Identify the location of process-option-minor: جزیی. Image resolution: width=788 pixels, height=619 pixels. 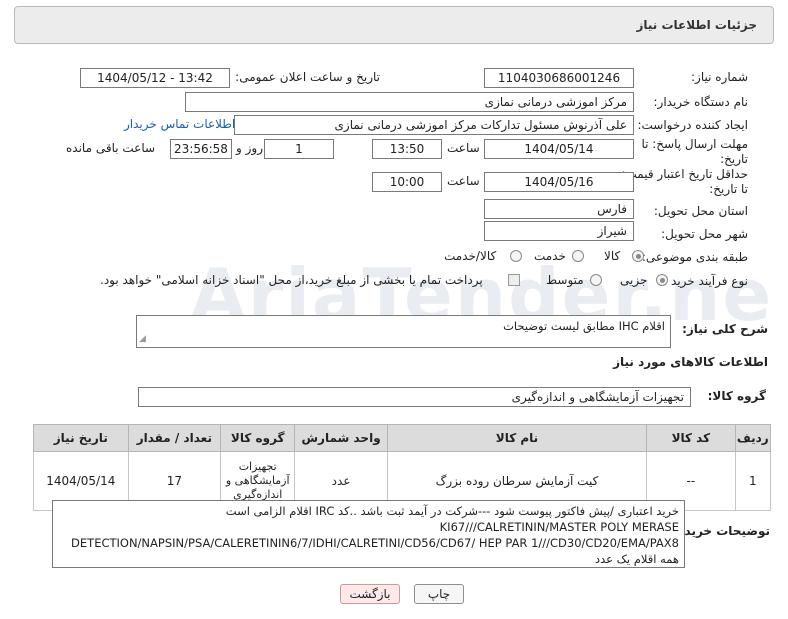
(634, 280).